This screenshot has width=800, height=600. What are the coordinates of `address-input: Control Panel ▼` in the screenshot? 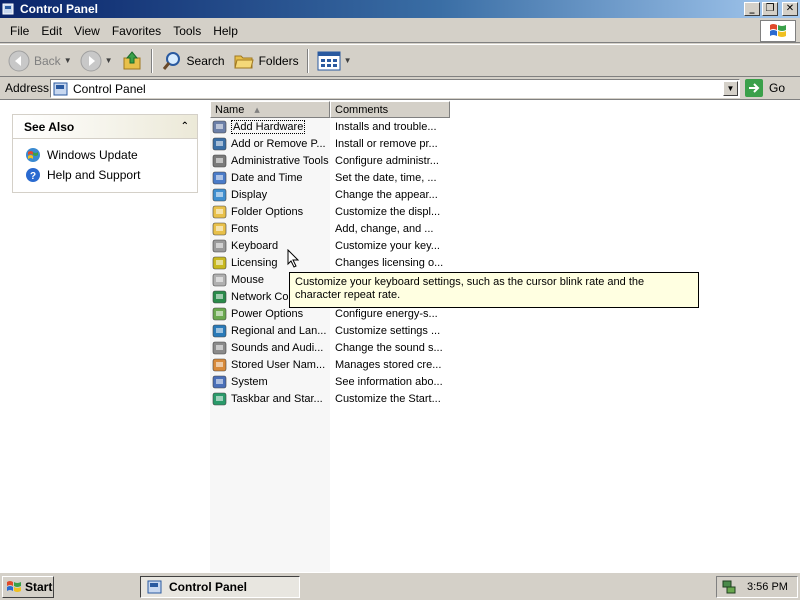 It's located at (395, 88).